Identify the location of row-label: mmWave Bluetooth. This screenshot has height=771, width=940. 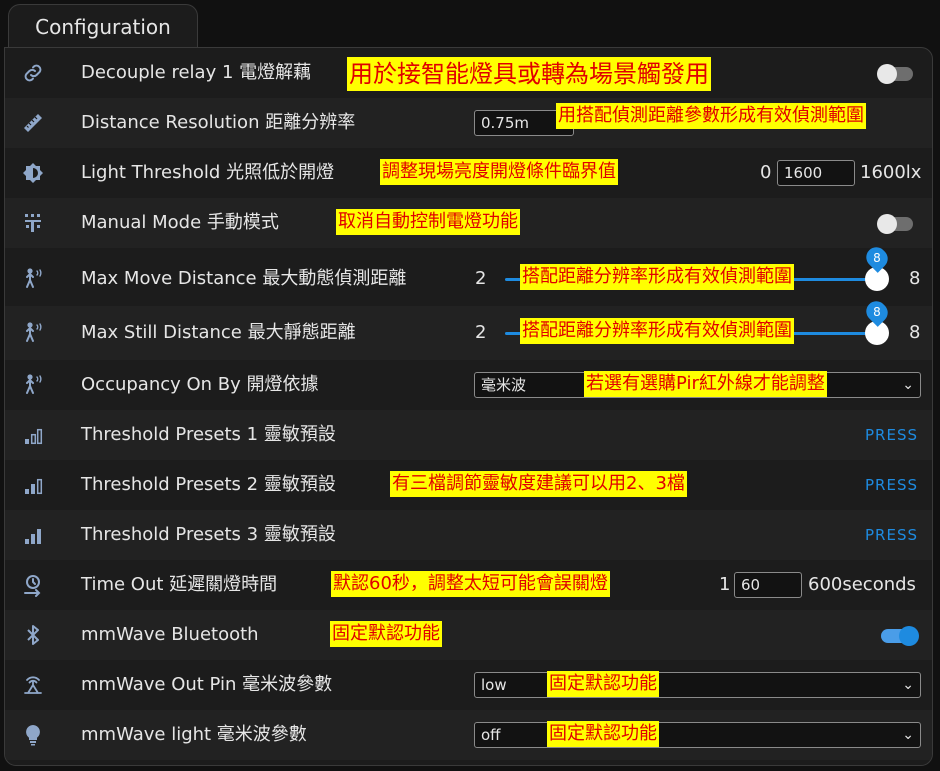
(170, 634).